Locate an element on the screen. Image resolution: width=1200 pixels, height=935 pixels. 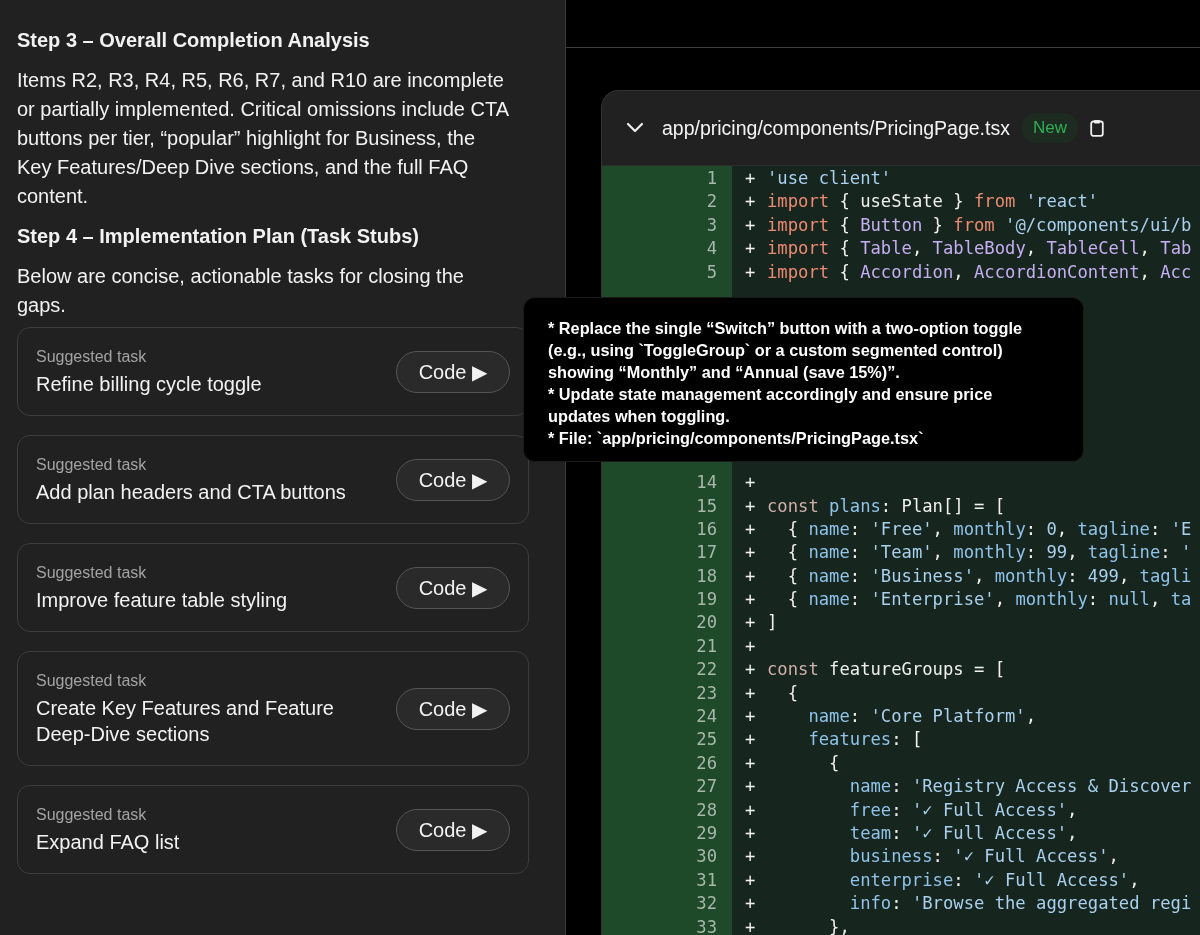
line-number: 32 is located at coordinates (706, 904).